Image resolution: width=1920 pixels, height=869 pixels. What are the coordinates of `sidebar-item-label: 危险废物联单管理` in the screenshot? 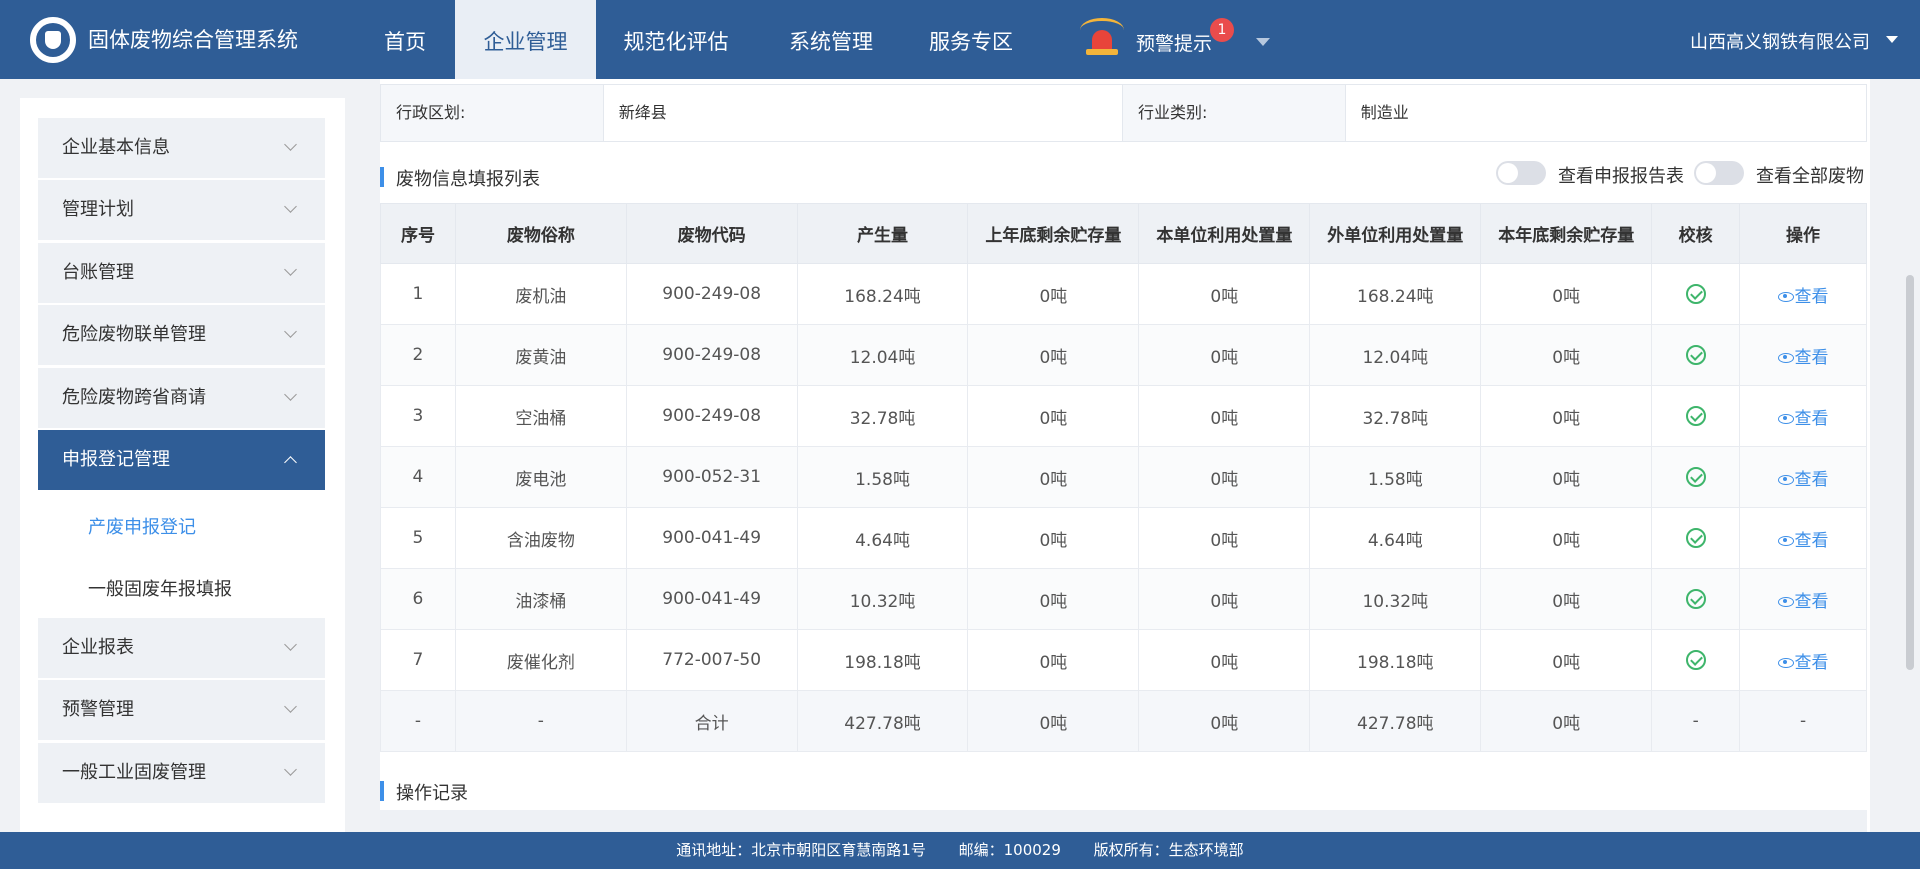 It's located at (134, 334).